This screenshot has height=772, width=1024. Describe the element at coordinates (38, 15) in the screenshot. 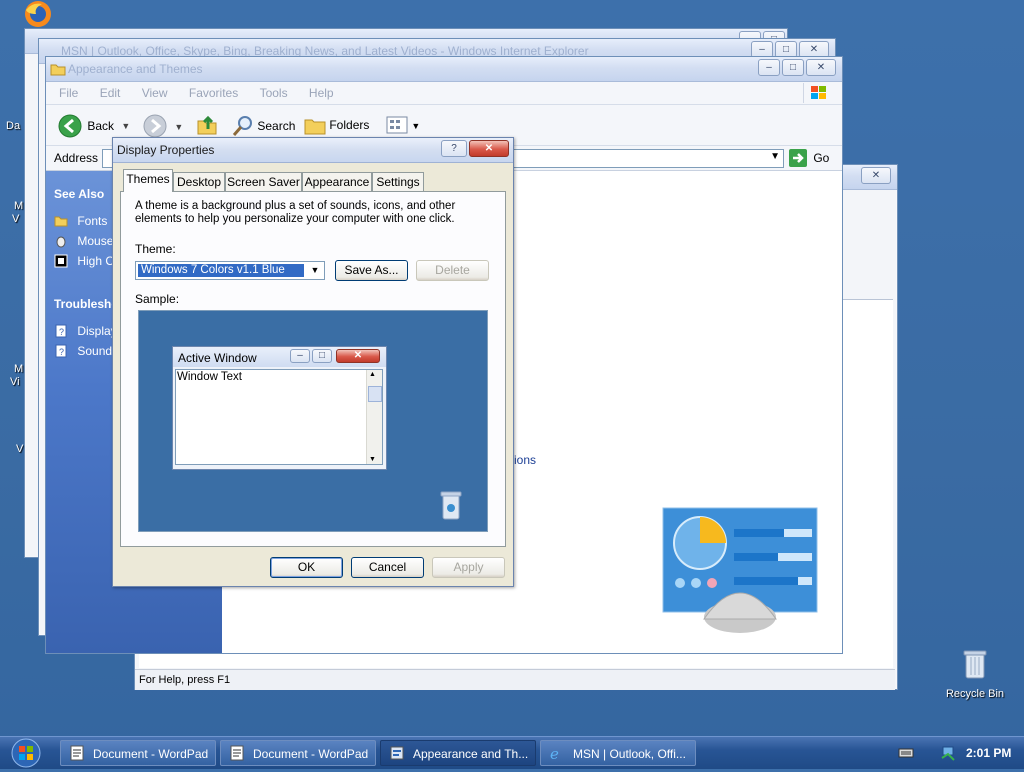

I see `firefox-desktop-icon` at that location.